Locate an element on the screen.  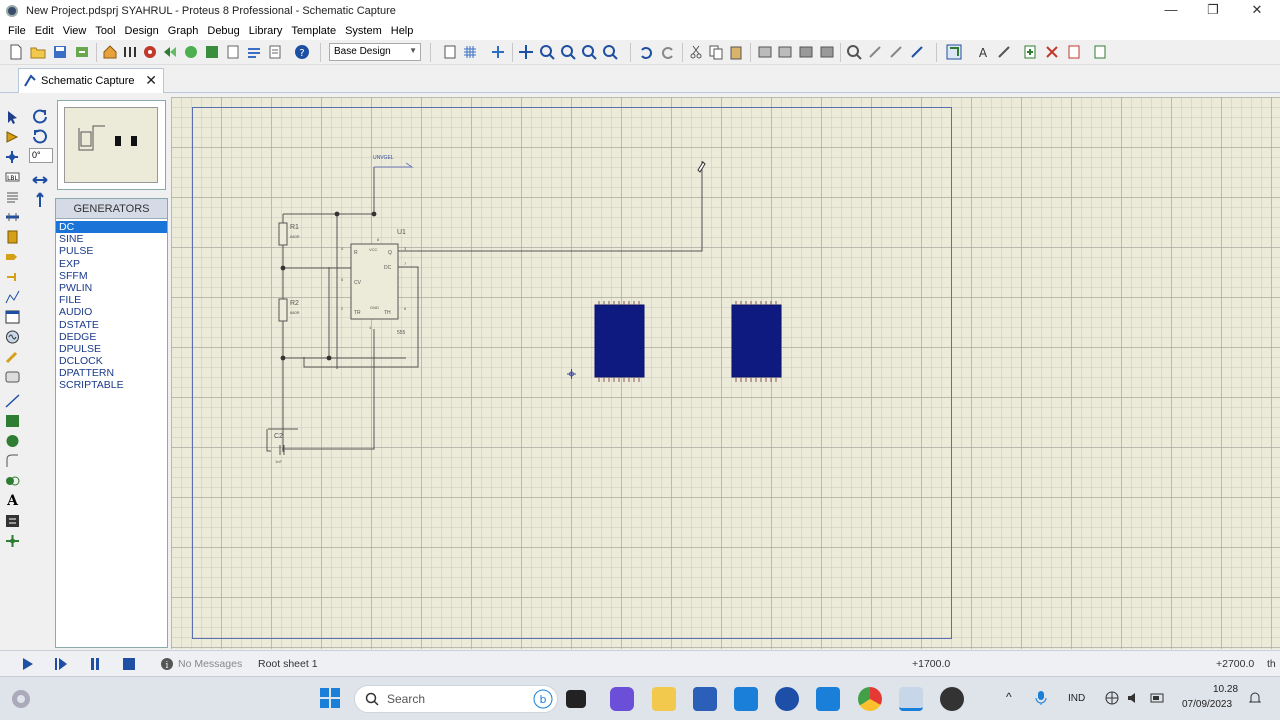
gerber-icon is located at coordinates (170, 52).